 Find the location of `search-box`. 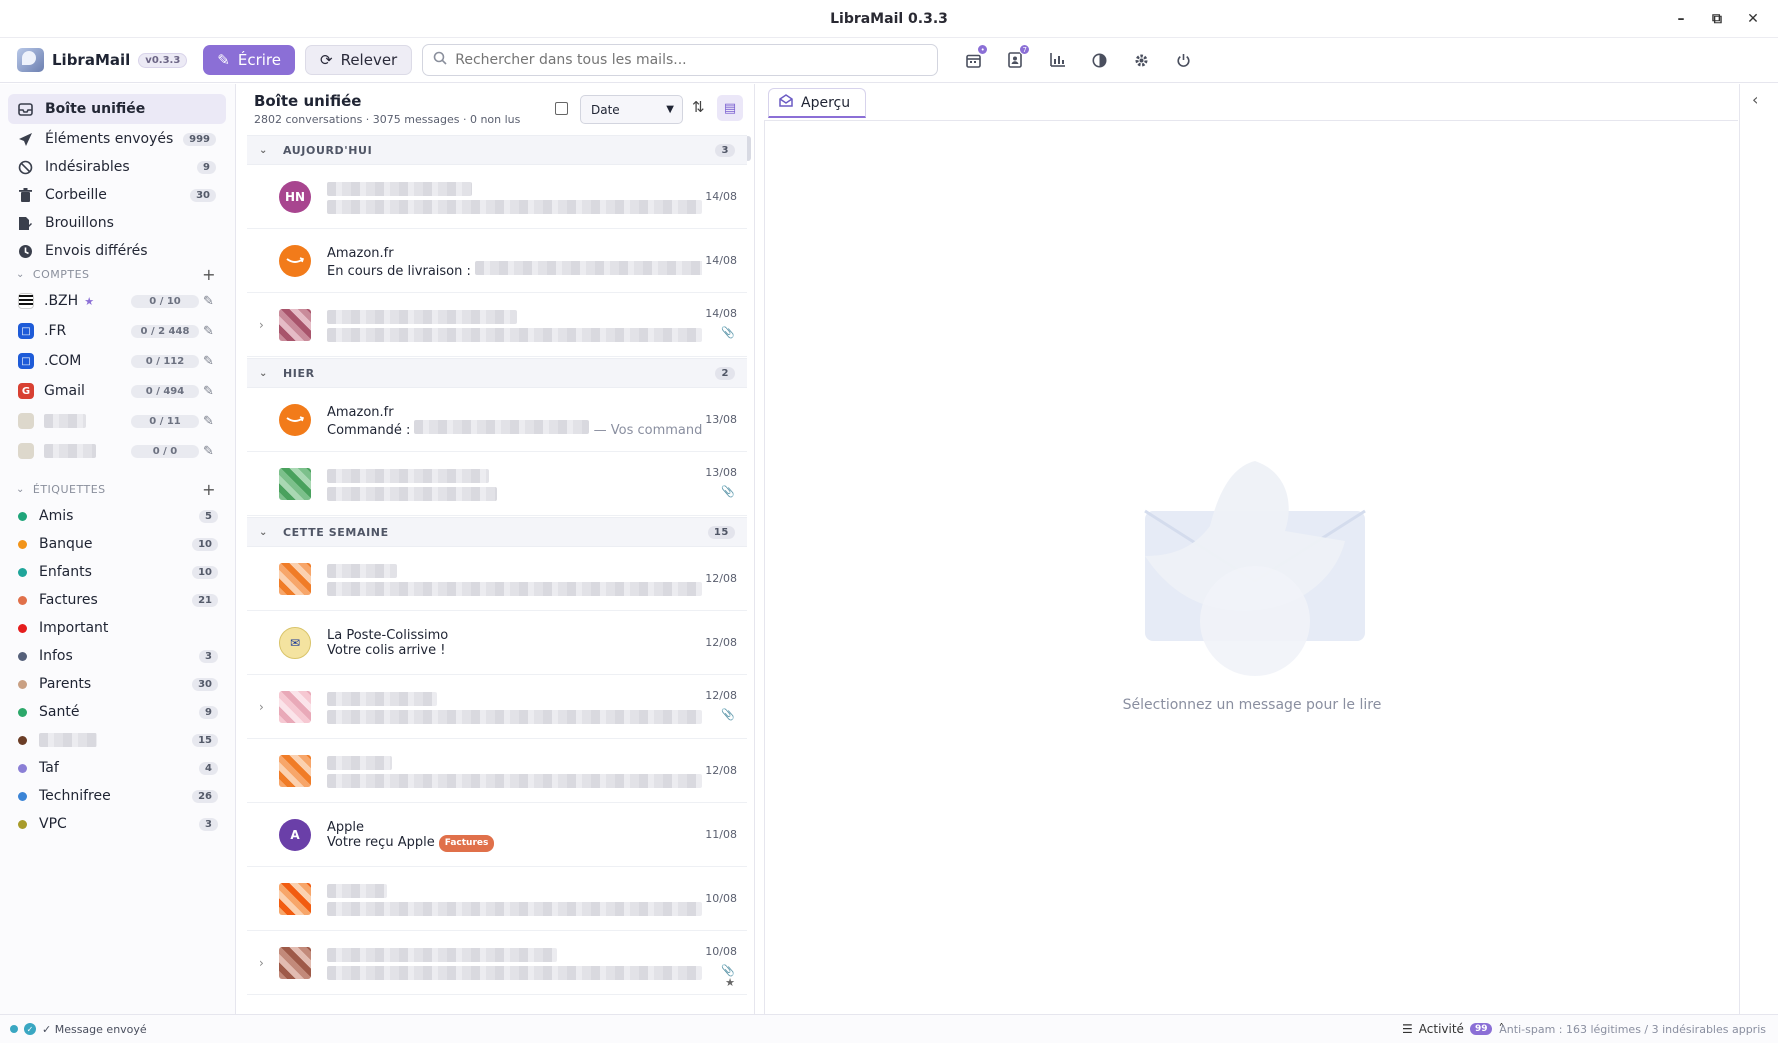

search-box is located at coordinates (680, 60).